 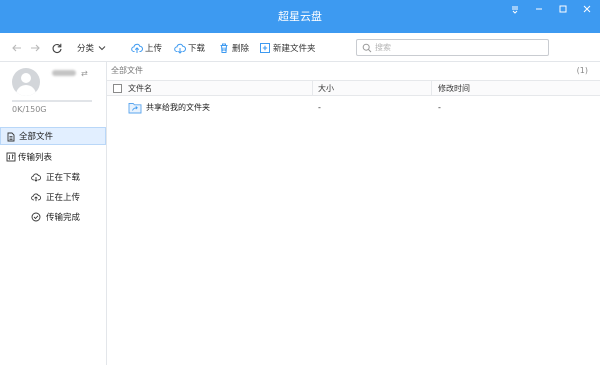 I want to click on file-name: 共享给我的文件夹, so click(x=178, y=108).